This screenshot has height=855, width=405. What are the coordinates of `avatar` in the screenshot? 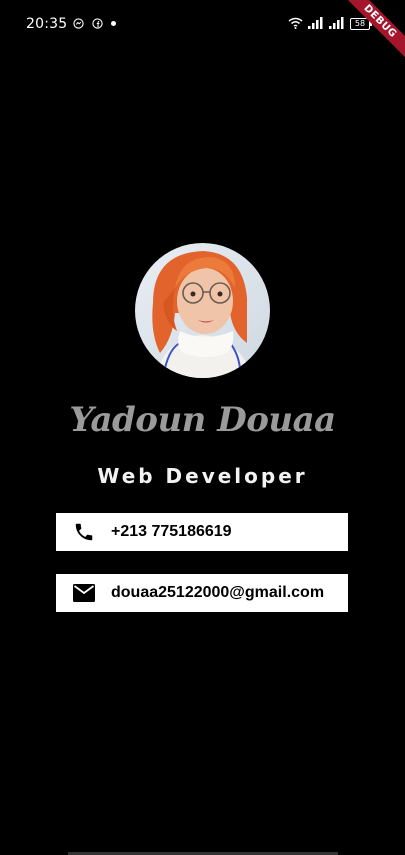 It's located at (202, 310).